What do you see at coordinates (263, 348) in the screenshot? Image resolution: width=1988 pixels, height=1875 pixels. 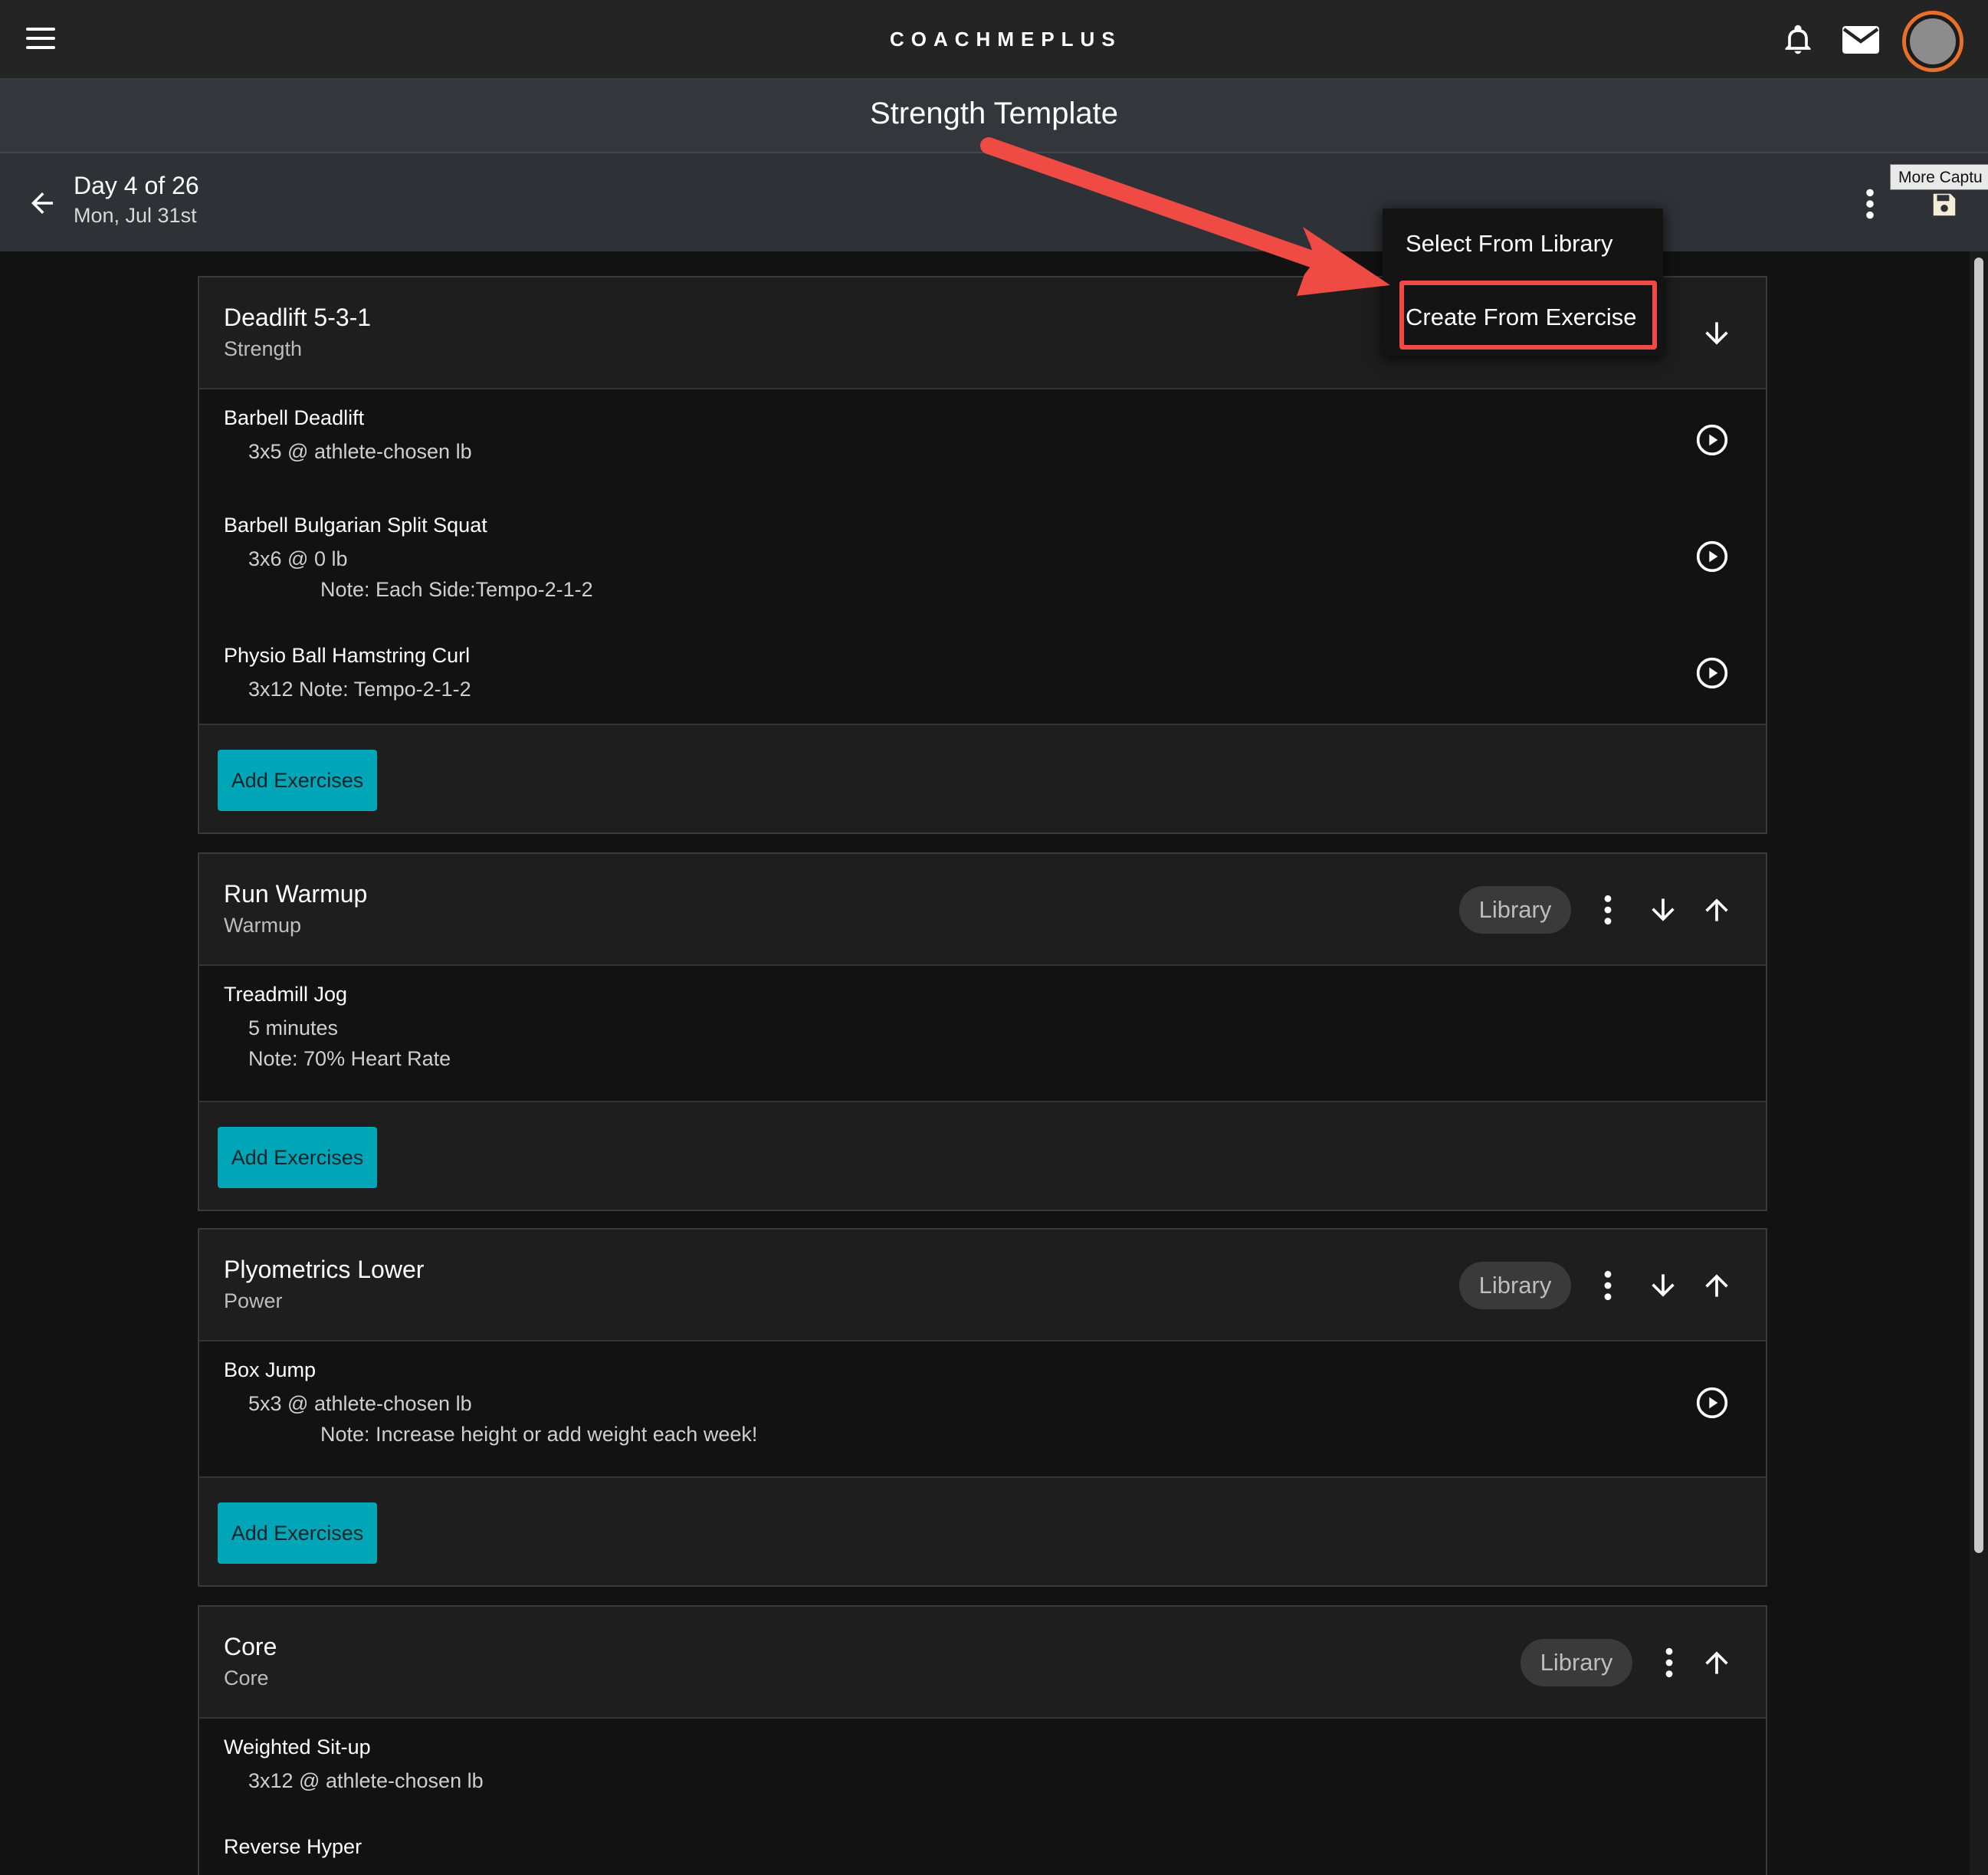 I see `section-category: Strength` at bounding box center [263, 348].